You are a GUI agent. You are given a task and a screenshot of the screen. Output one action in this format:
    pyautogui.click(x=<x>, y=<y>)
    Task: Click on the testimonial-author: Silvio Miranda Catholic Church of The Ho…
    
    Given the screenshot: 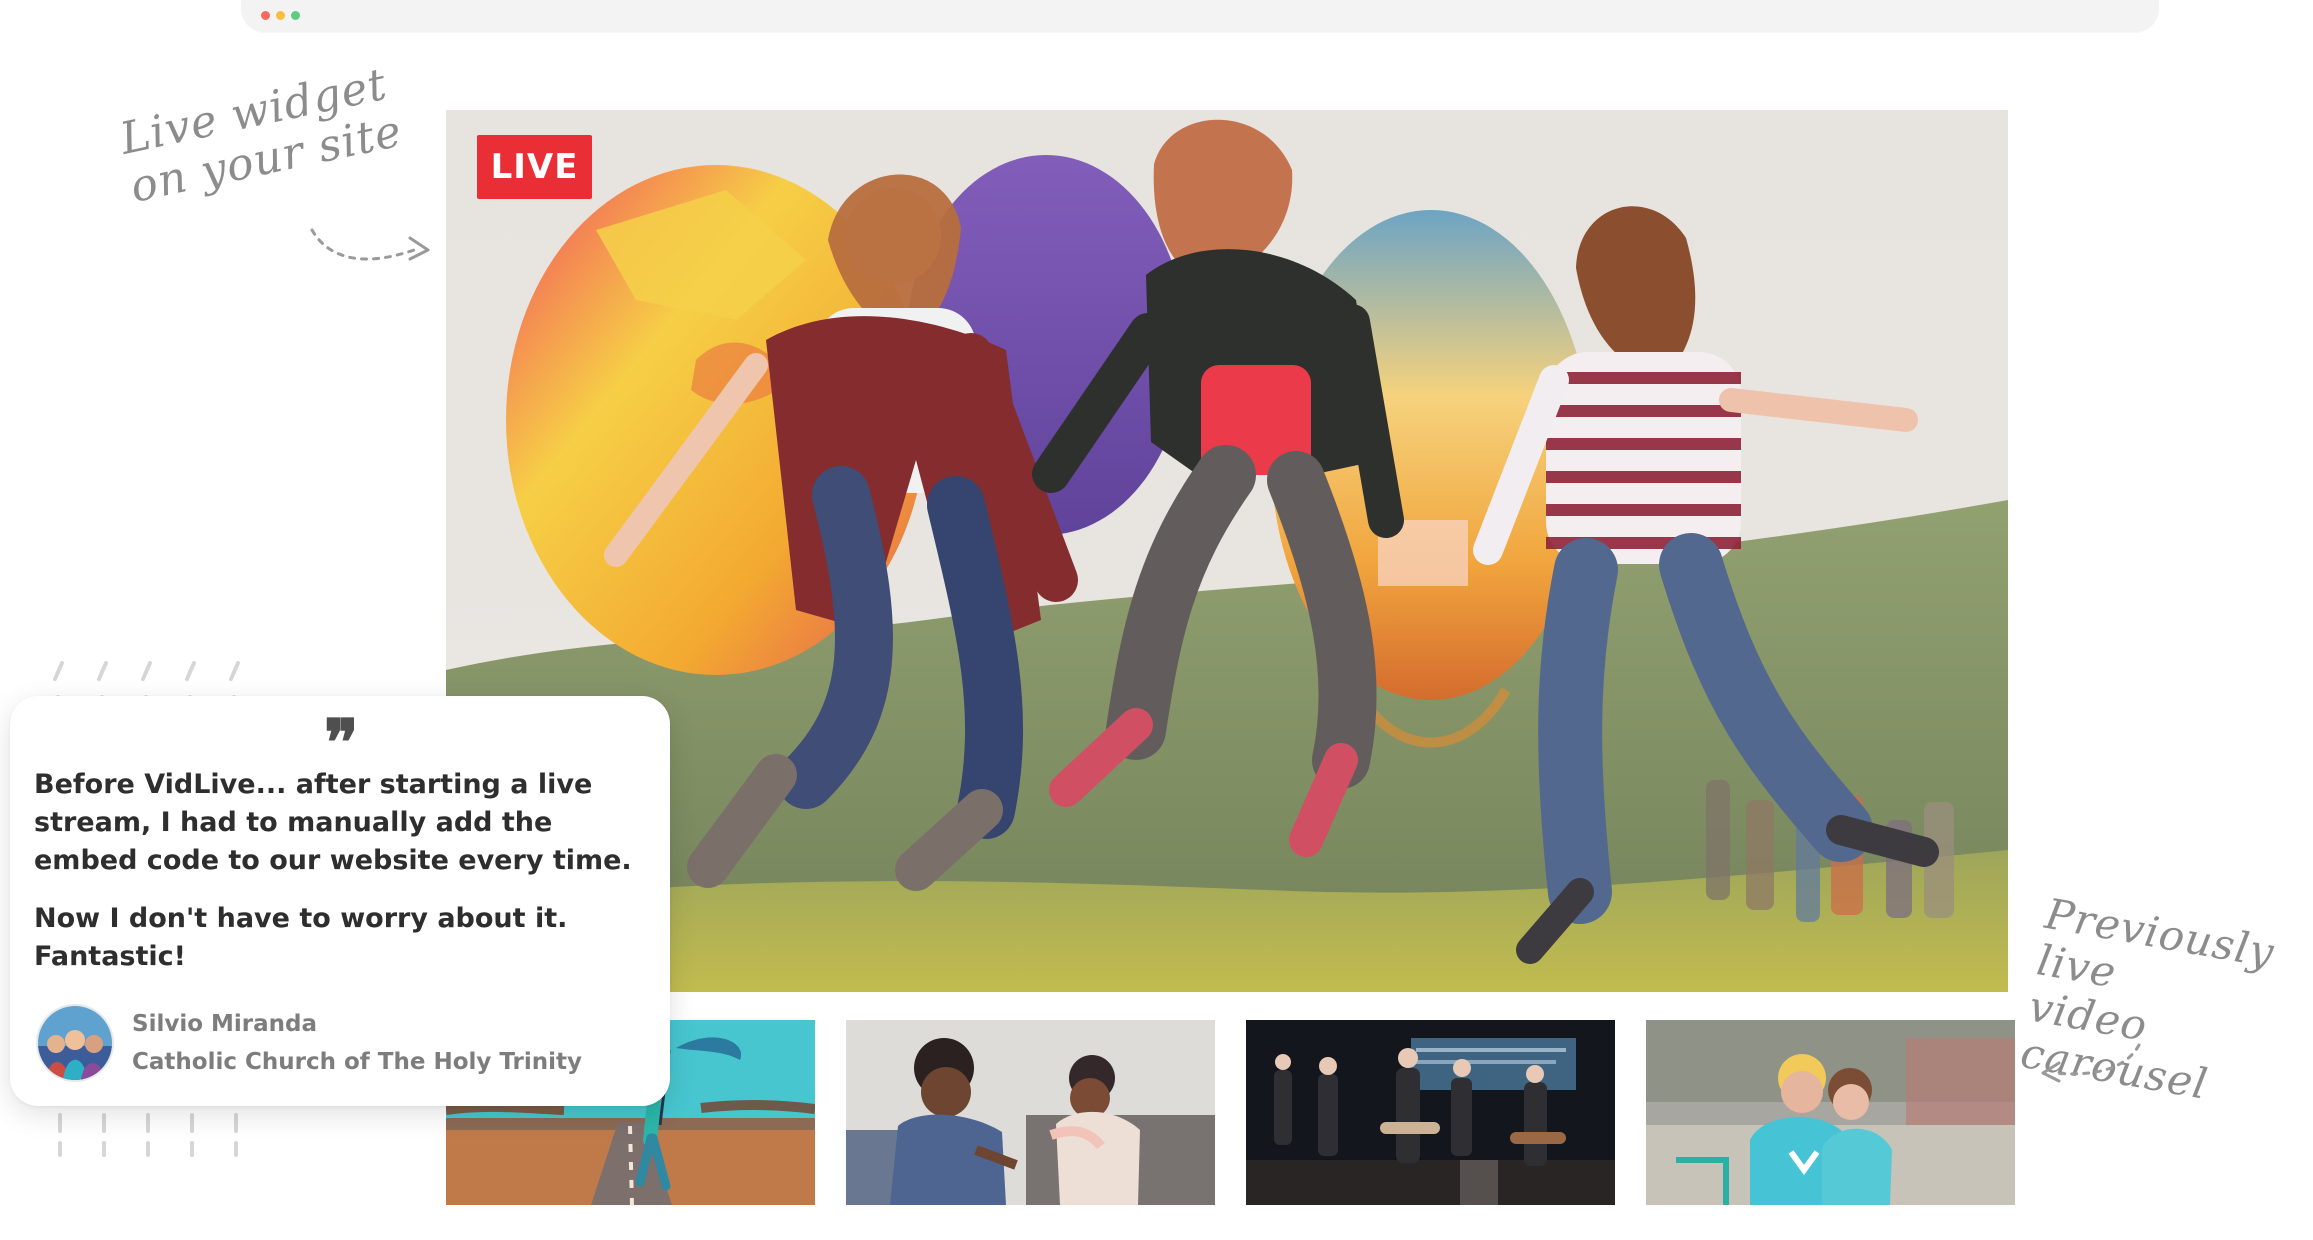 What is the action you would take?
    pyautogui.click(x=310, y=1043)
    